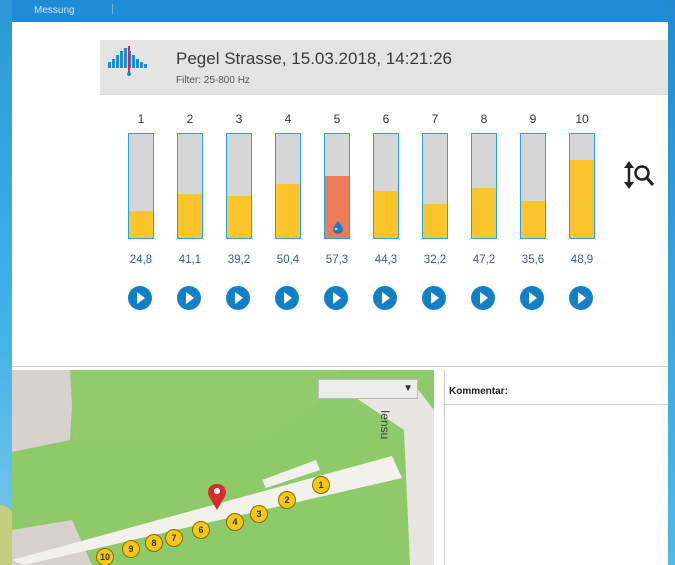 The image size is (675, 565). I want to click on filter-label: Filter: 25-800 Hz, so click(213, 80).